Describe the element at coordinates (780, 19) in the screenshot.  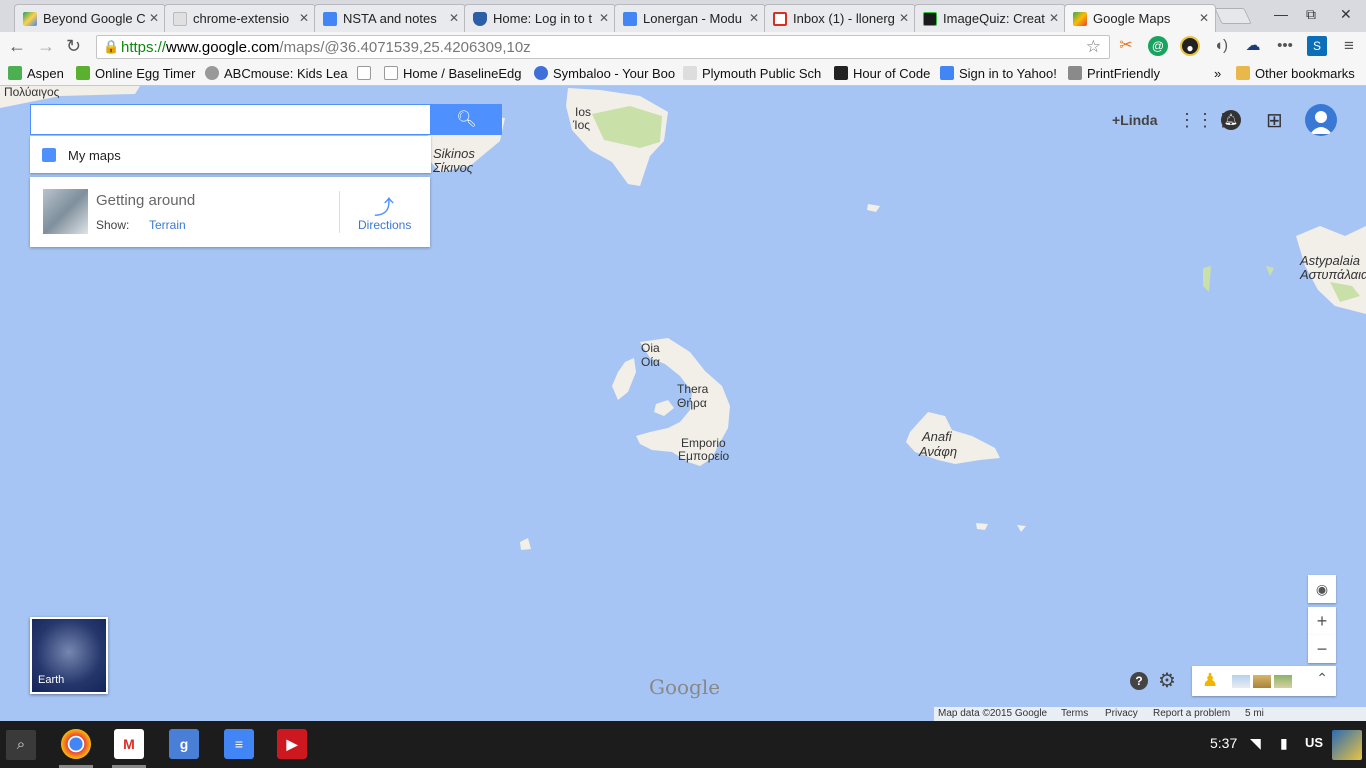
I see `gmail-icon` at that location.